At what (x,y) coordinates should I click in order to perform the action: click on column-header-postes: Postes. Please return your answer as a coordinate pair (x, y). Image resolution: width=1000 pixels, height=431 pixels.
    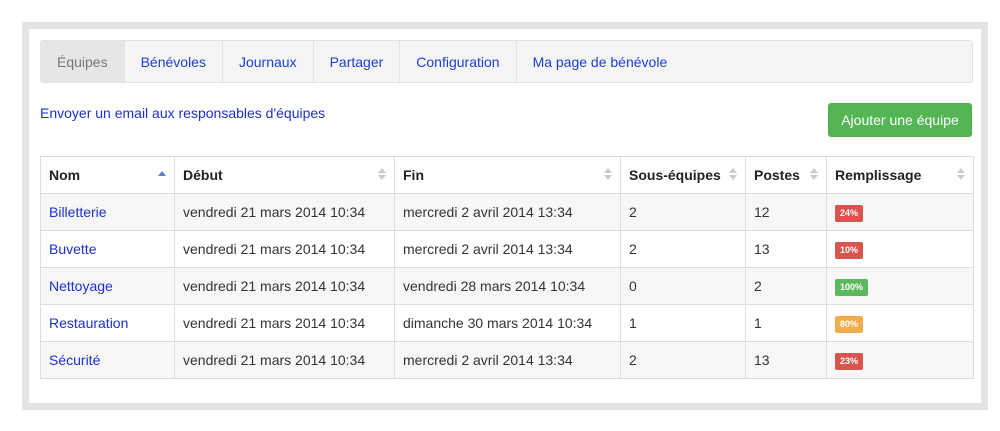
    Looking at the image, I should click on (786, 175).